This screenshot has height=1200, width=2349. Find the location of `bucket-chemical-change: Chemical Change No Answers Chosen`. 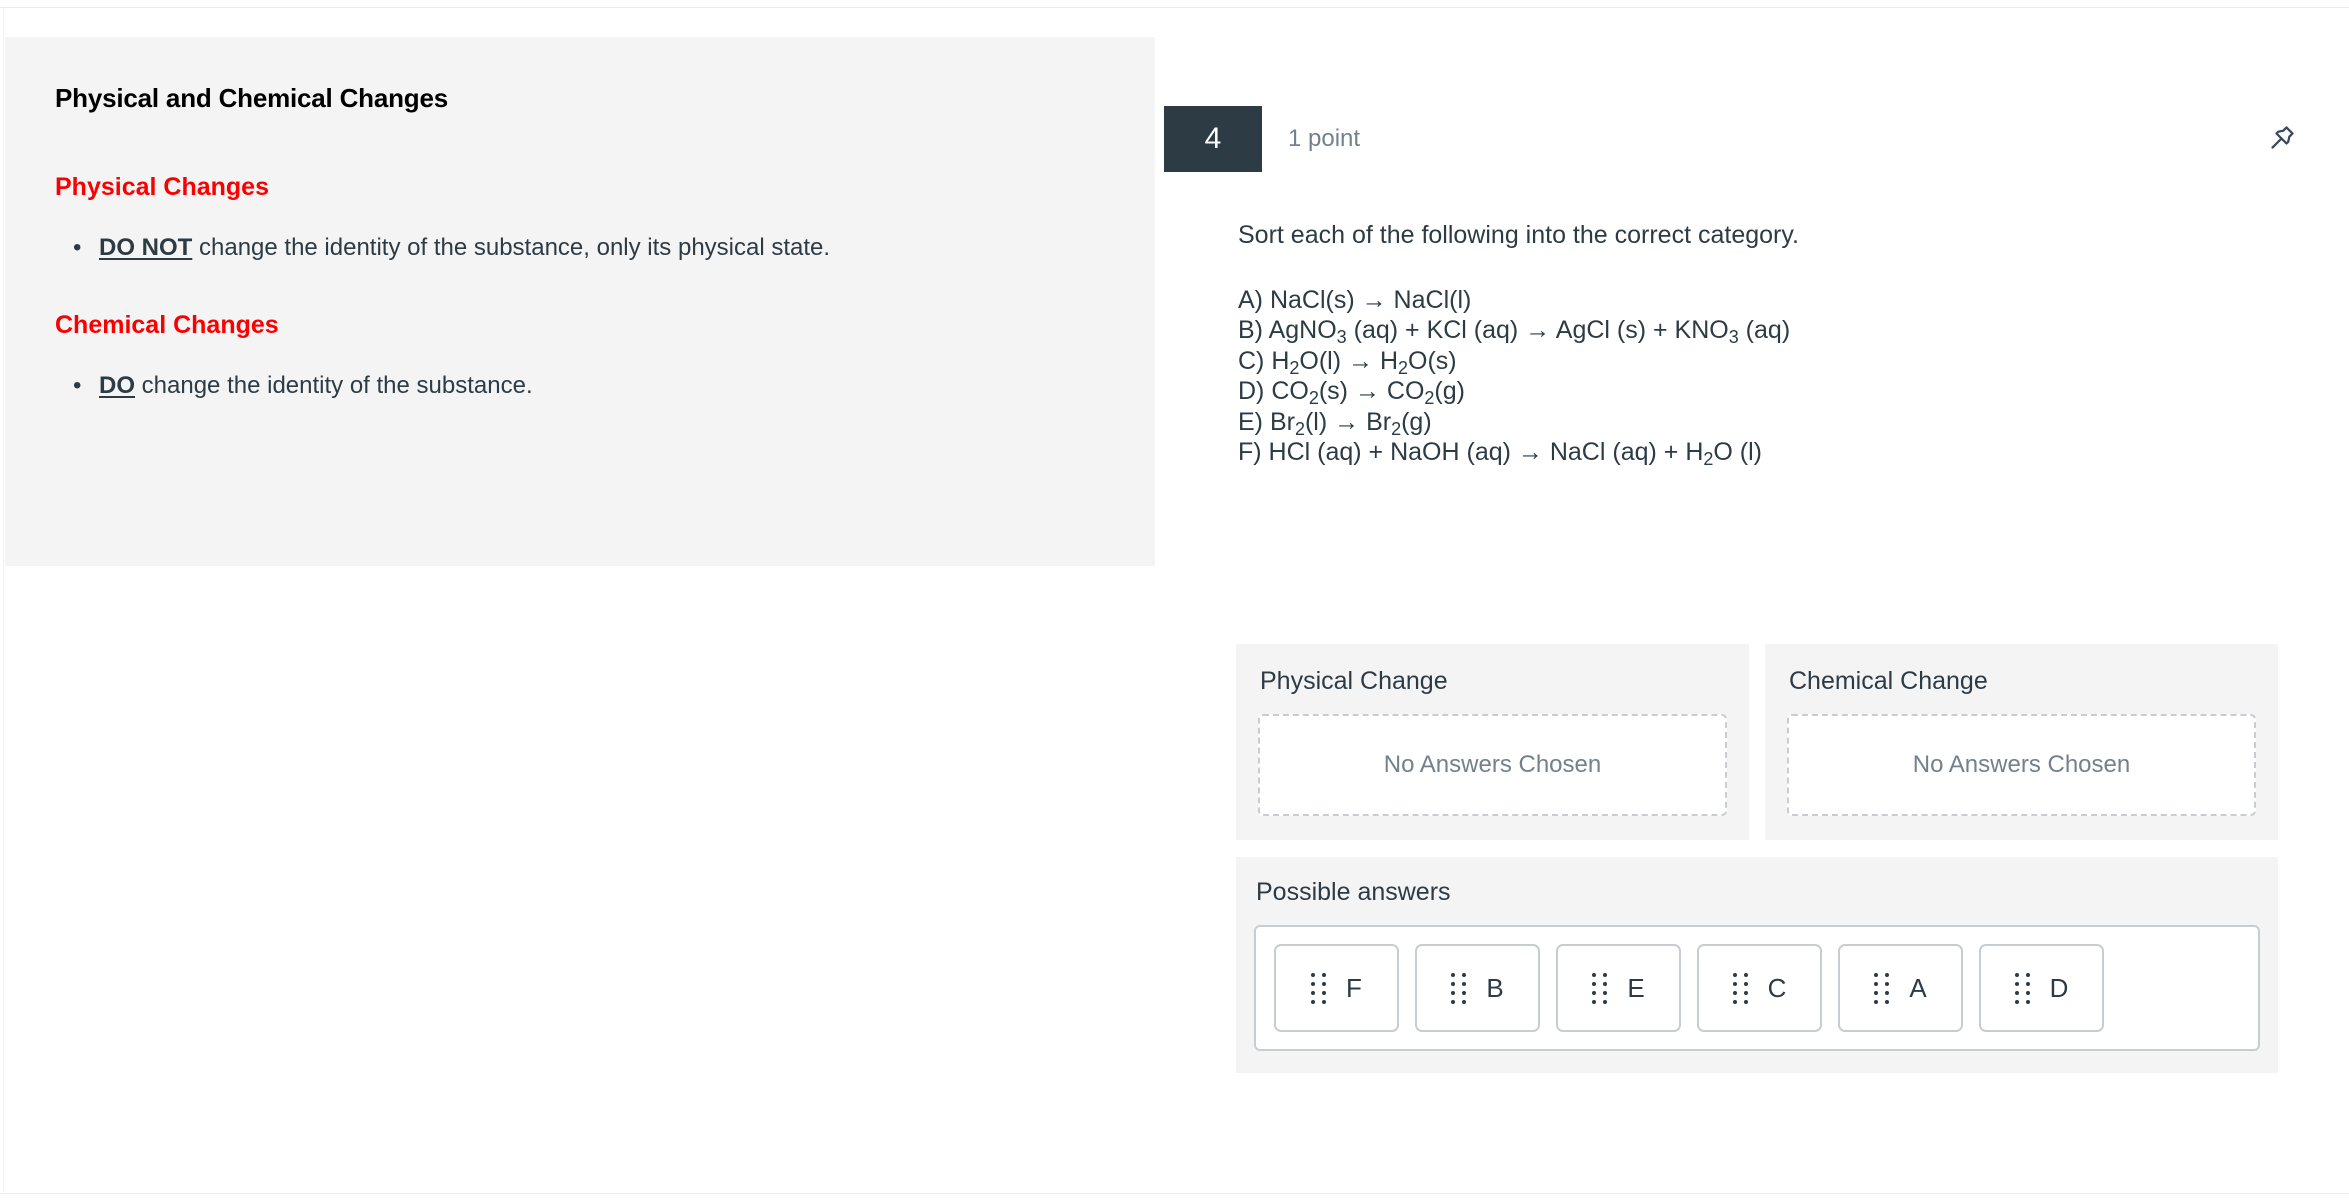

bucket-chemical-change: Chemical Change No Answers Chosen is located at coordinates (2021, 742).